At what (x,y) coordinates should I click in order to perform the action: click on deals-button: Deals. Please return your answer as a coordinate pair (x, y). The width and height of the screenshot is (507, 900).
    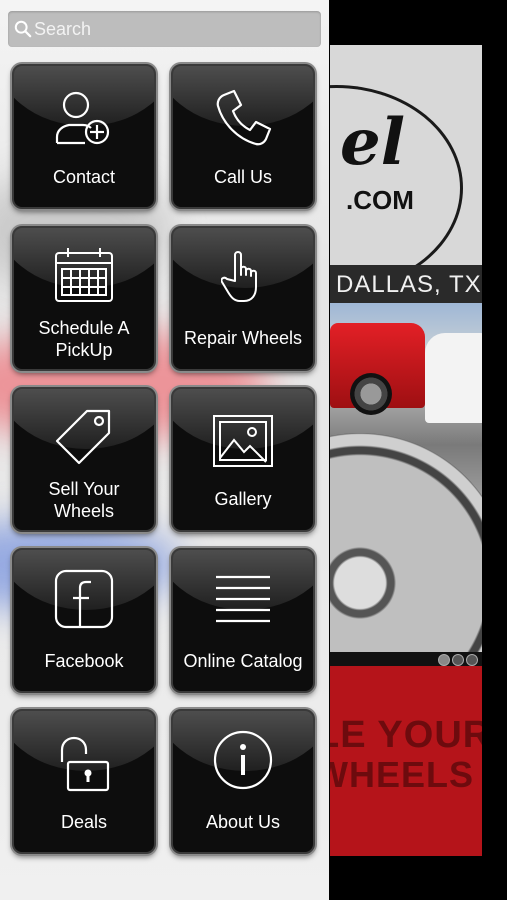
    Looking at the image, I should click on (84, 781).